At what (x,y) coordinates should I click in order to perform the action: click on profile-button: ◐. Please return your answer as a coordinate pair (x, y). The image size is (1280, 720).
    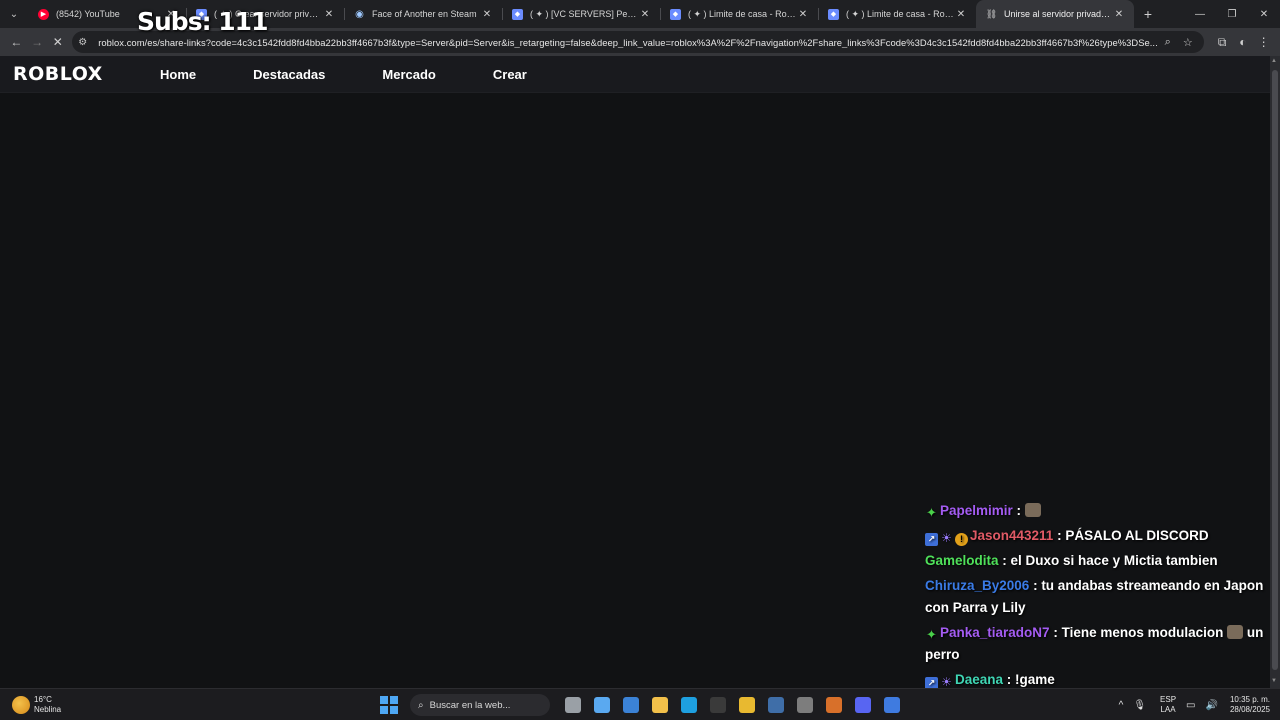
    Looking at the image, I should click on (1242, 42).